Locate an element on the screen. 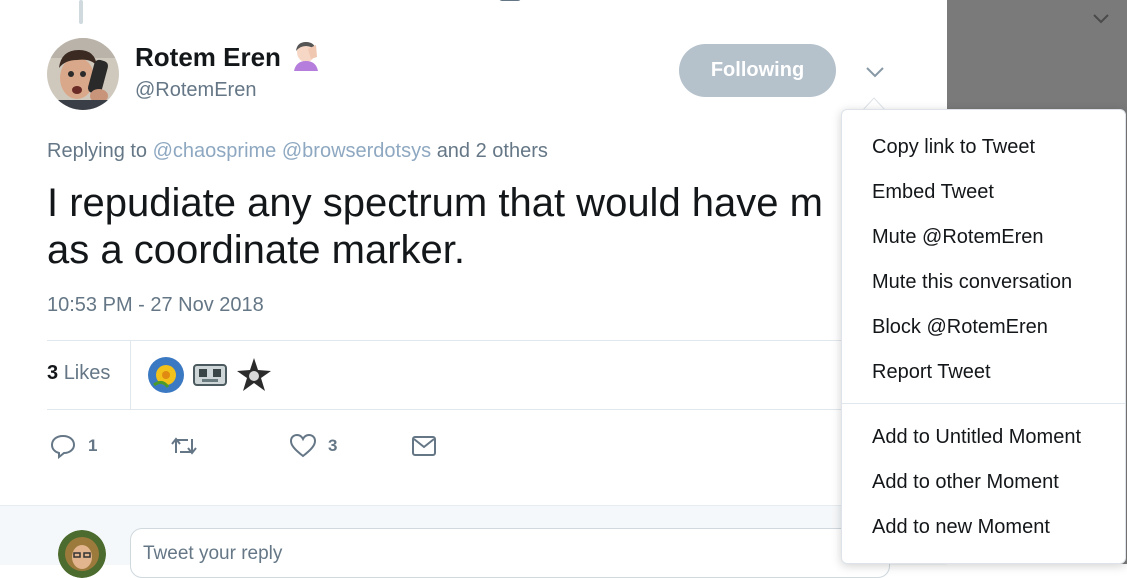 This screenshot has width=1127, height=578. author-handle: @RotemEren is located at coordinates (195, 90).